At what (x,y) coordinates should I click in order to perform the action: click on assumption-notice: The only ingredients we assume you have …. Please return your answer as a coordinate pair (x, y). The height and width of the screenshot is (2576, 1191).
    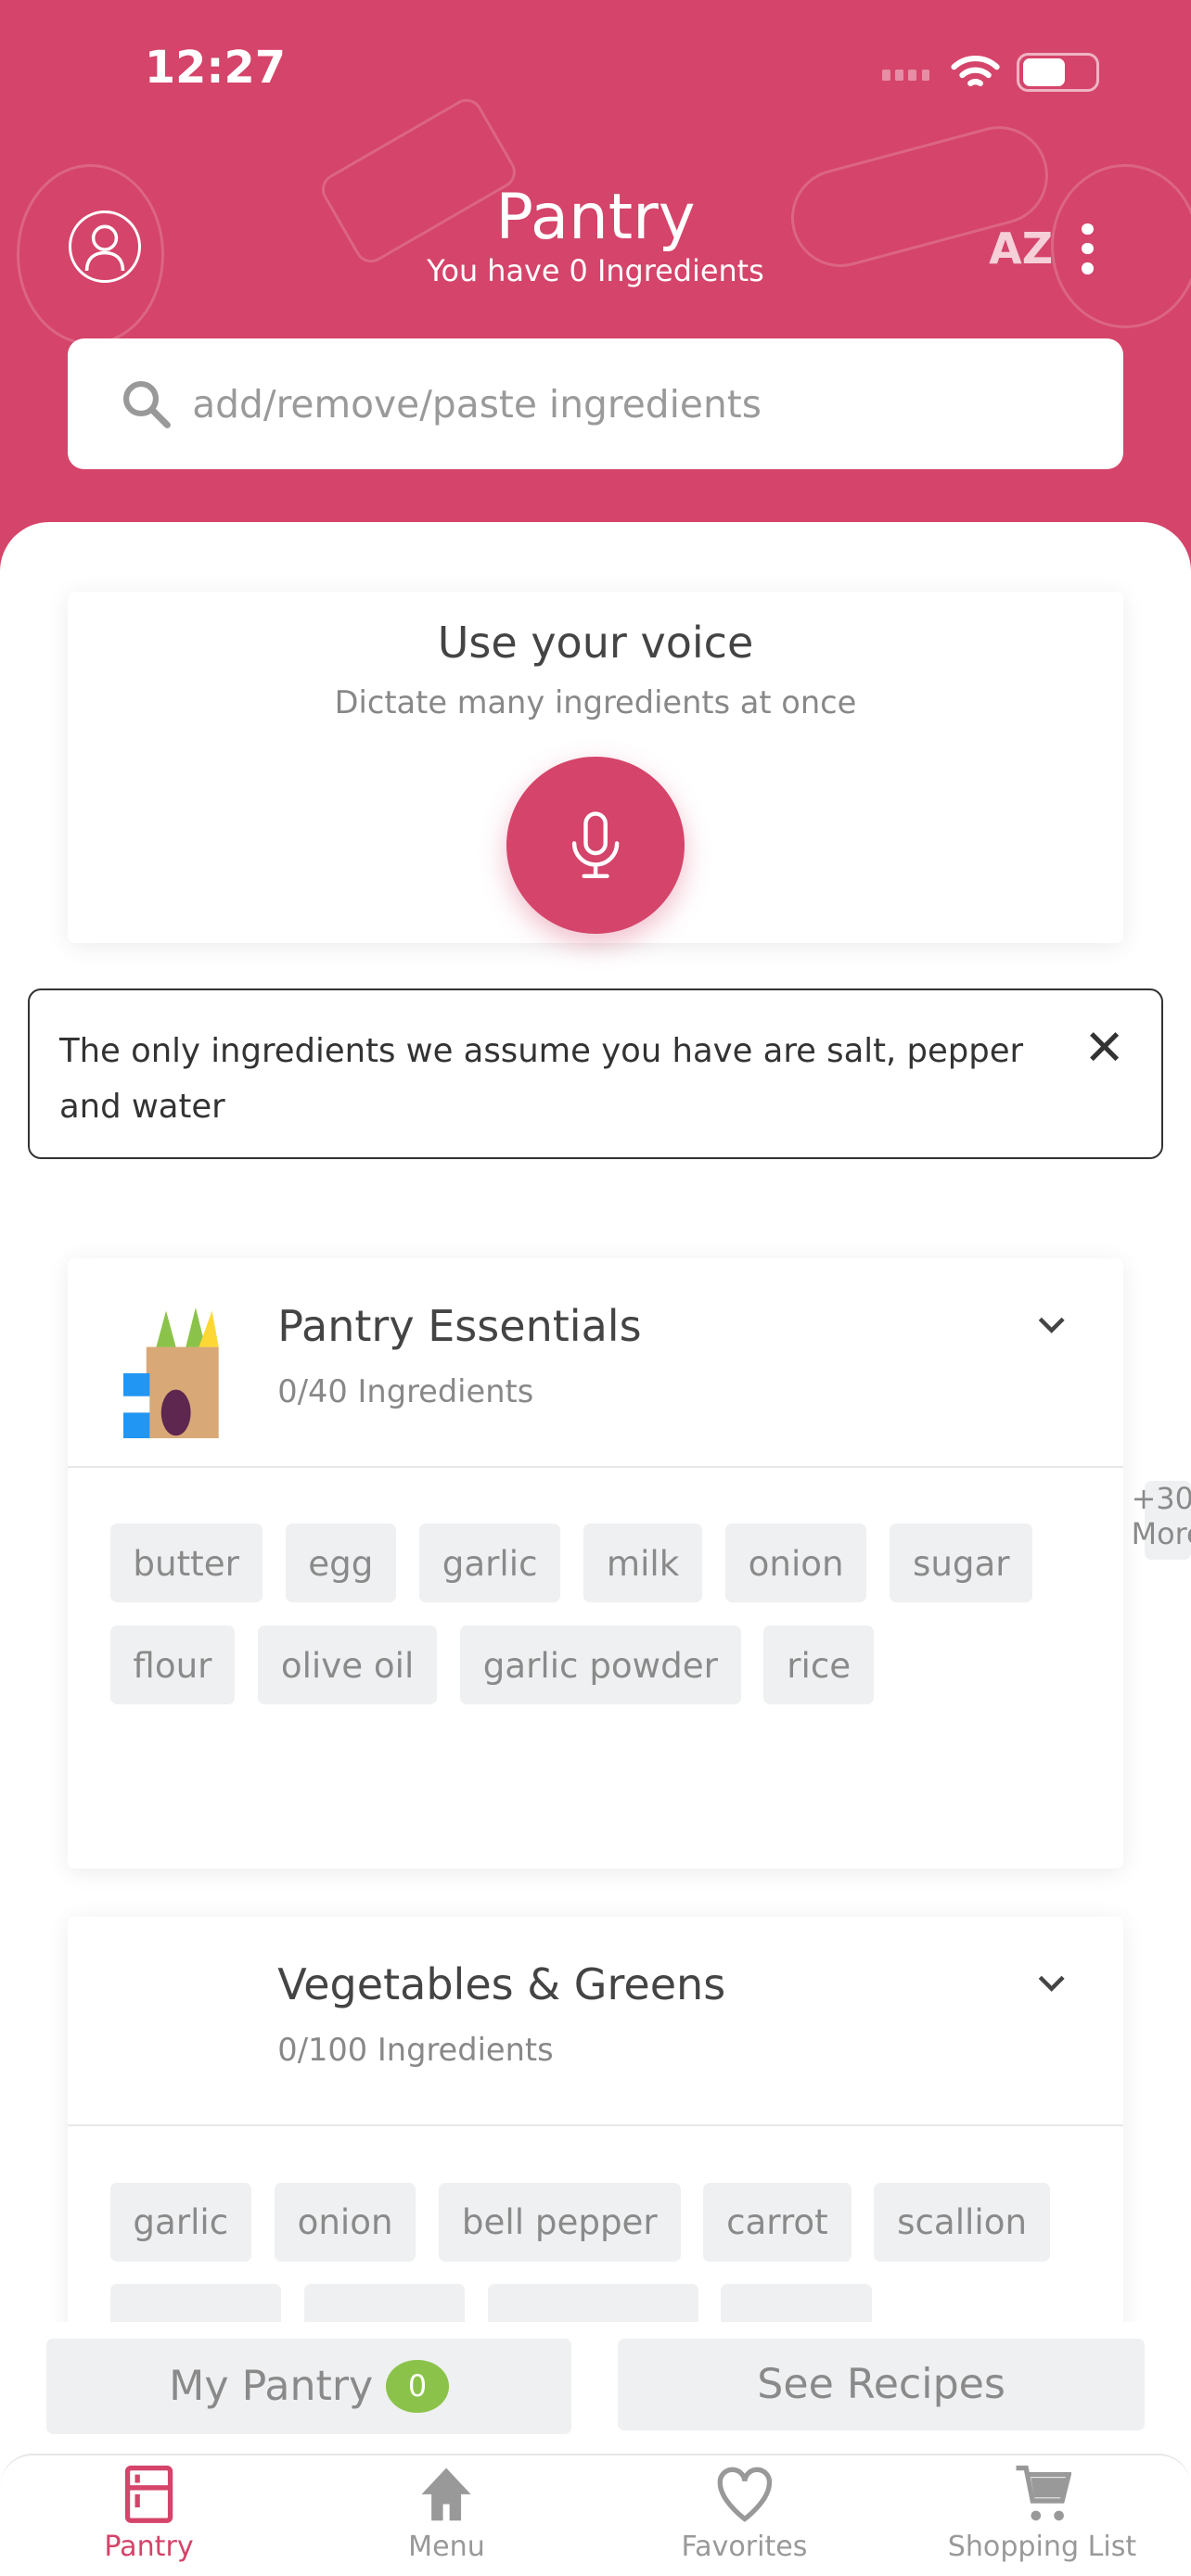
    Looking at the image, I should click on (595, 1074).